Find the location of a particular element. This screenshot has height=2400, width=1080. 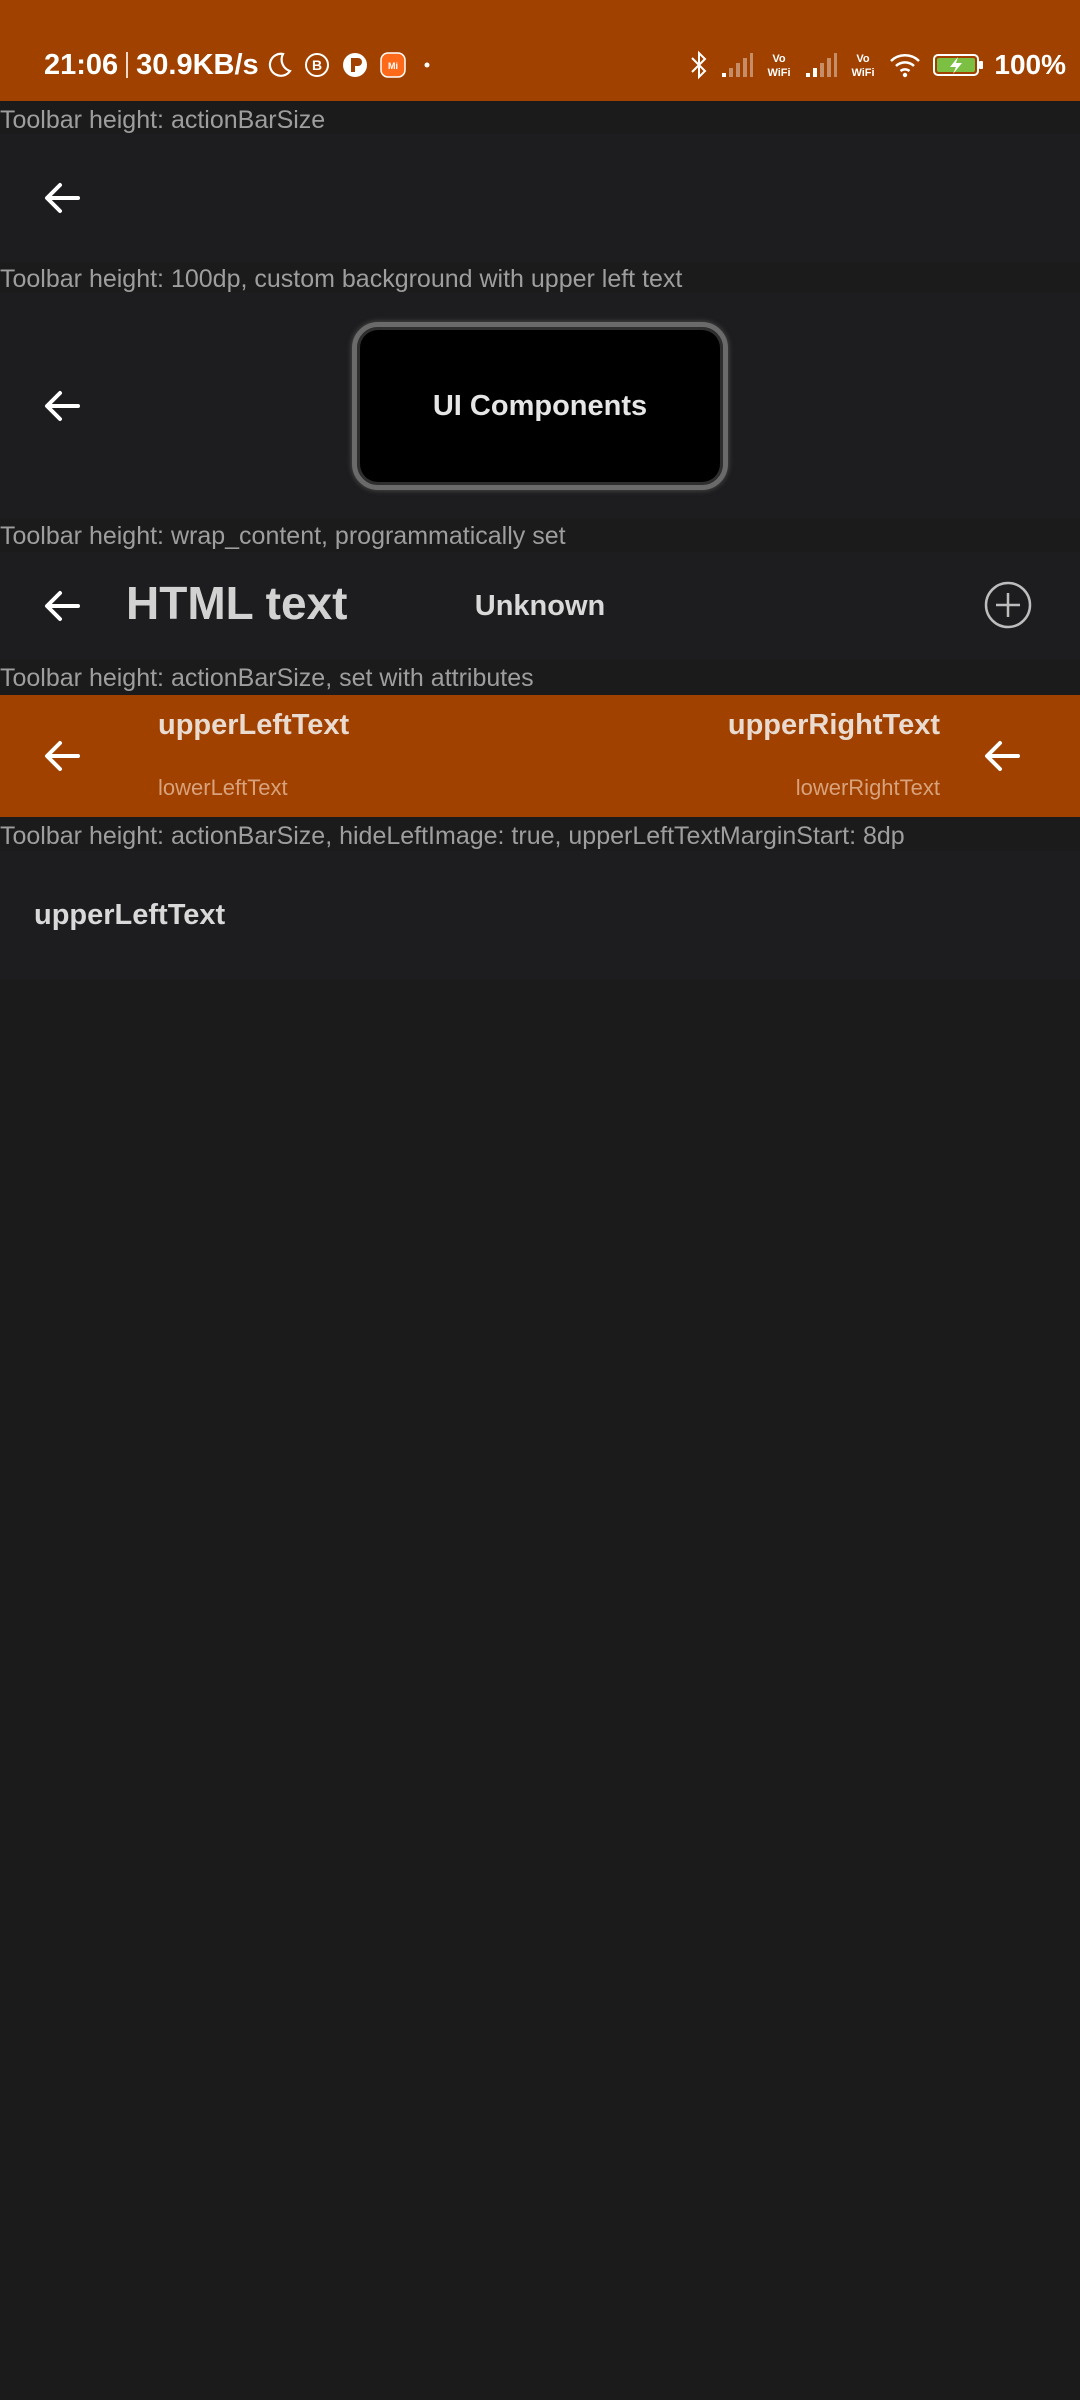

lower-left-text: lowerLeftText is located at coordinates (223, 787).